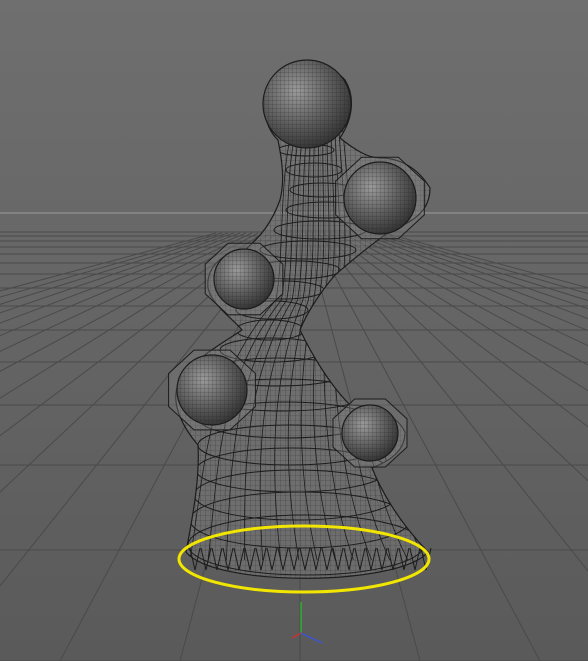 This screenshot has height=661, width=588. I want to click on middle-left-sphere, so click(244, 279).